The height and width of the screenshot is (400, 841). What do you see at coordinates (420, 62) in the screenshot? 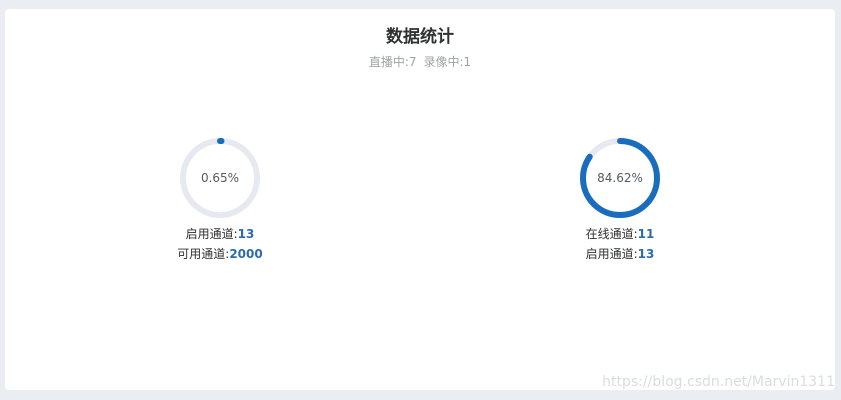
I see `status-summary: 直播中:7 录像中:1` at bounding box center [420, 62].